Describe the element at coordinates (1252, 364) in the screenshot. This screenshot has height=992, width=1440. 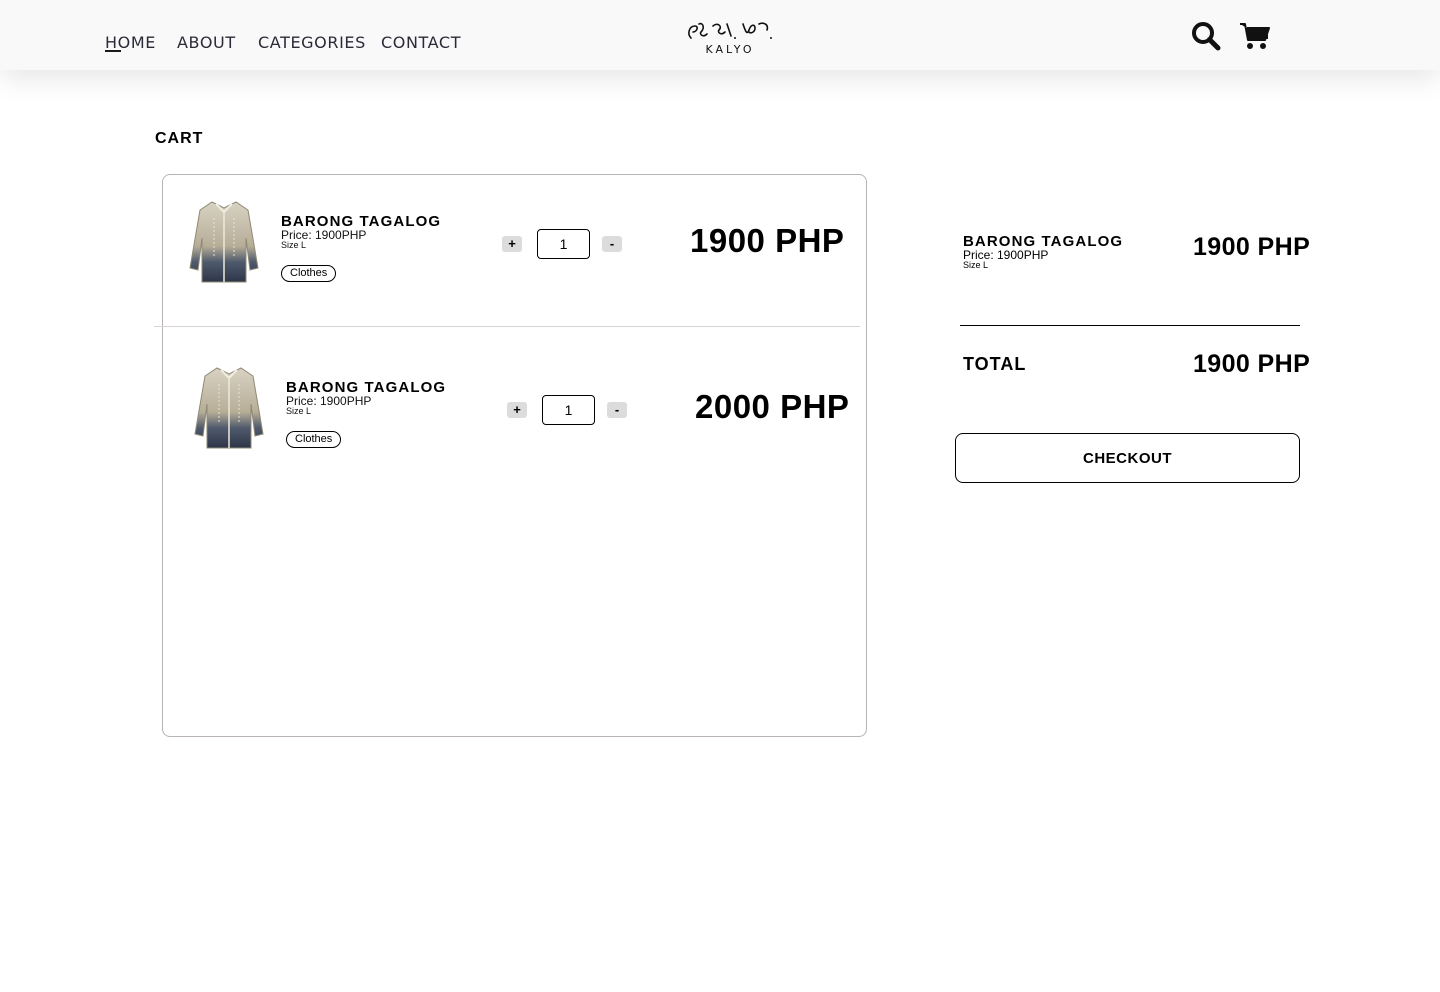
I see `total-amount: 1900 PHP` at that location.